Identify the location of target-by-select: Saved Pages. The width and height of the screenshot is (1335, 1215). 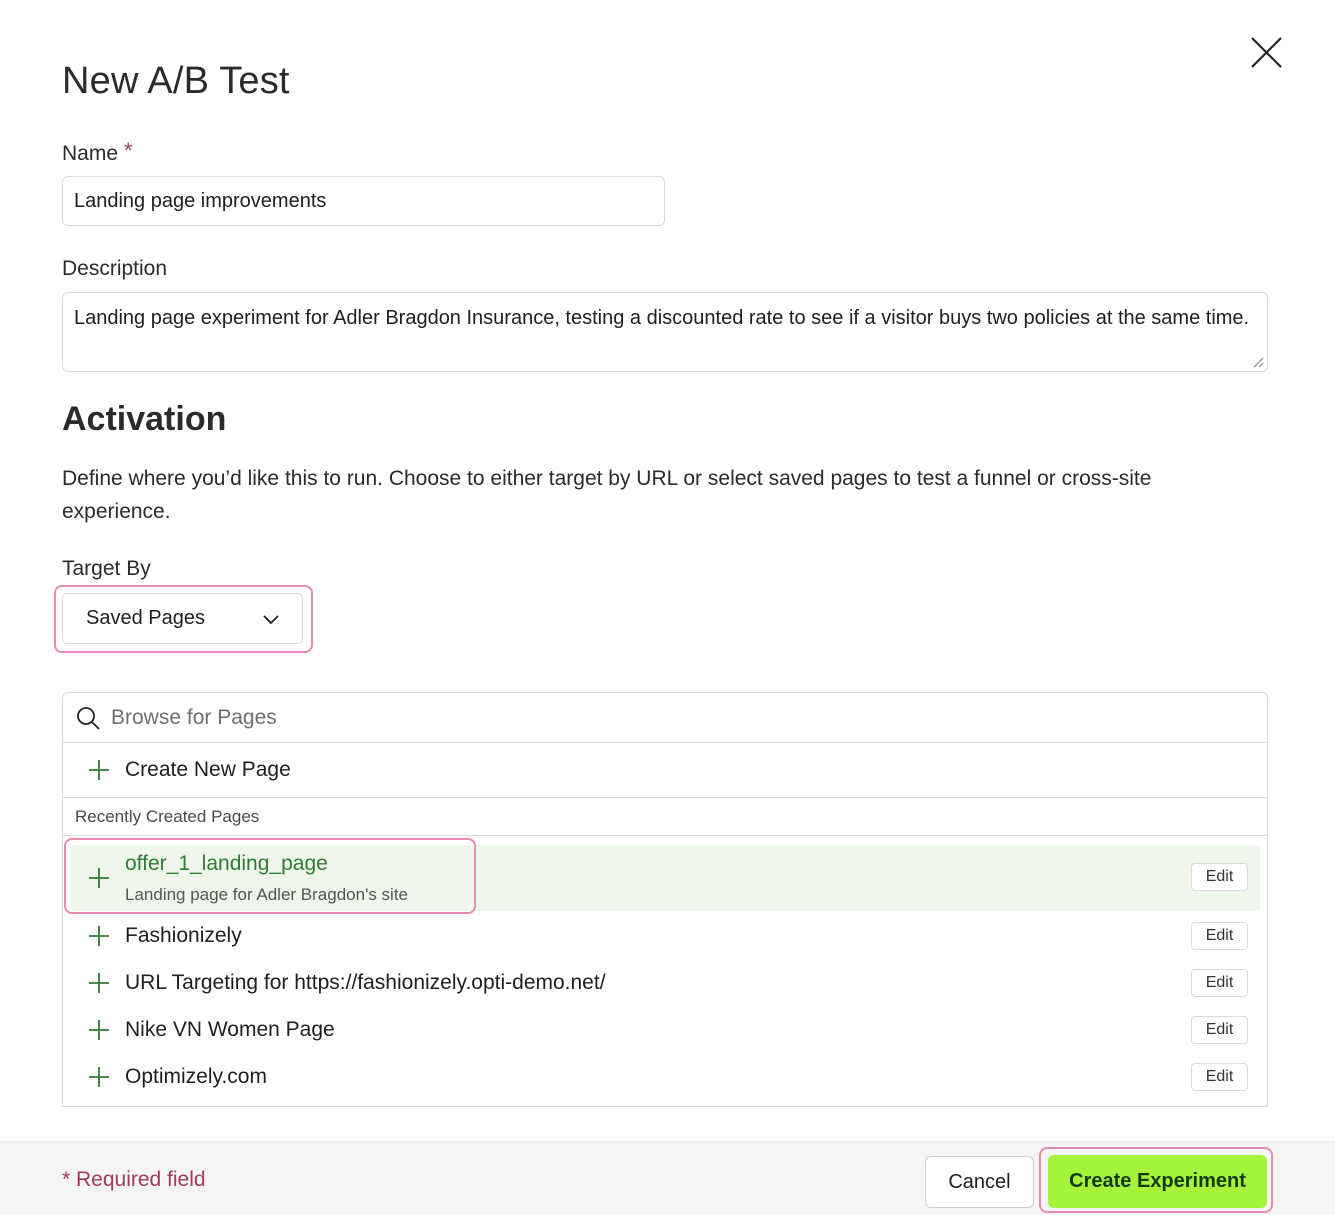
(182, 618).